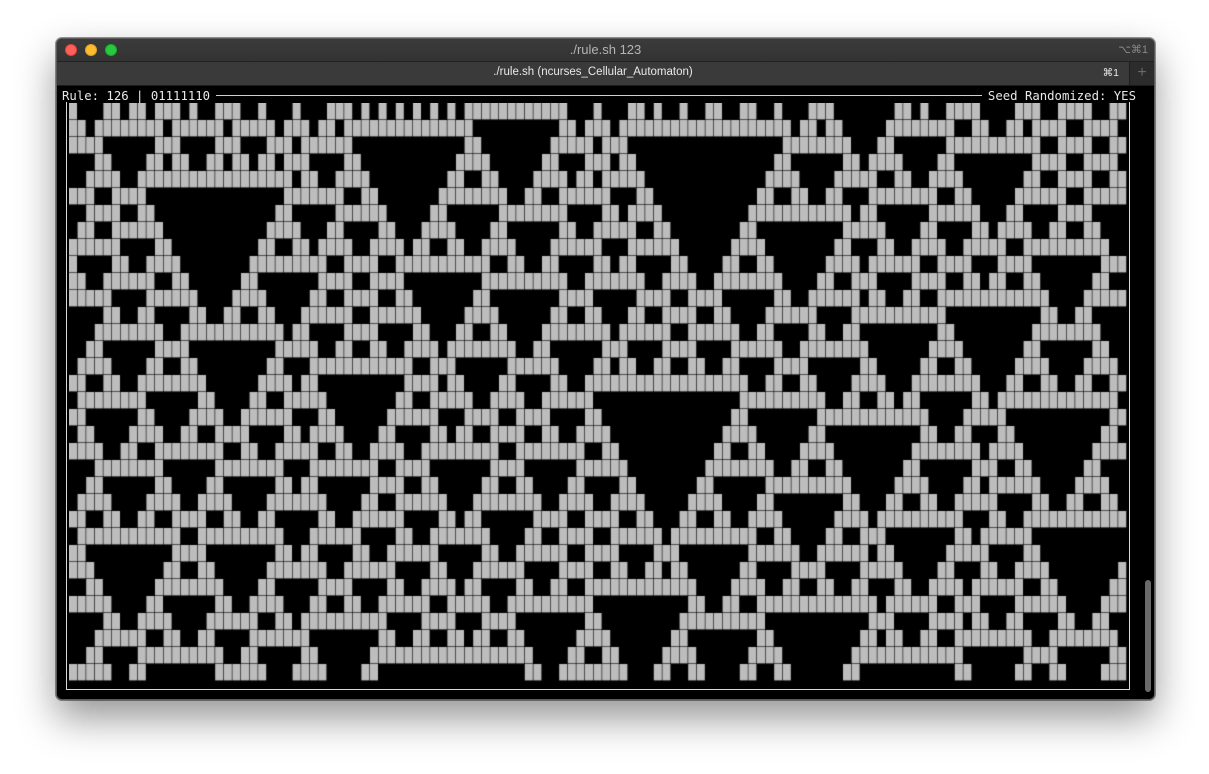  Describe the element at coordinates (1142, 73) in the screenshot. I see `new-tab-button: +` at that location.